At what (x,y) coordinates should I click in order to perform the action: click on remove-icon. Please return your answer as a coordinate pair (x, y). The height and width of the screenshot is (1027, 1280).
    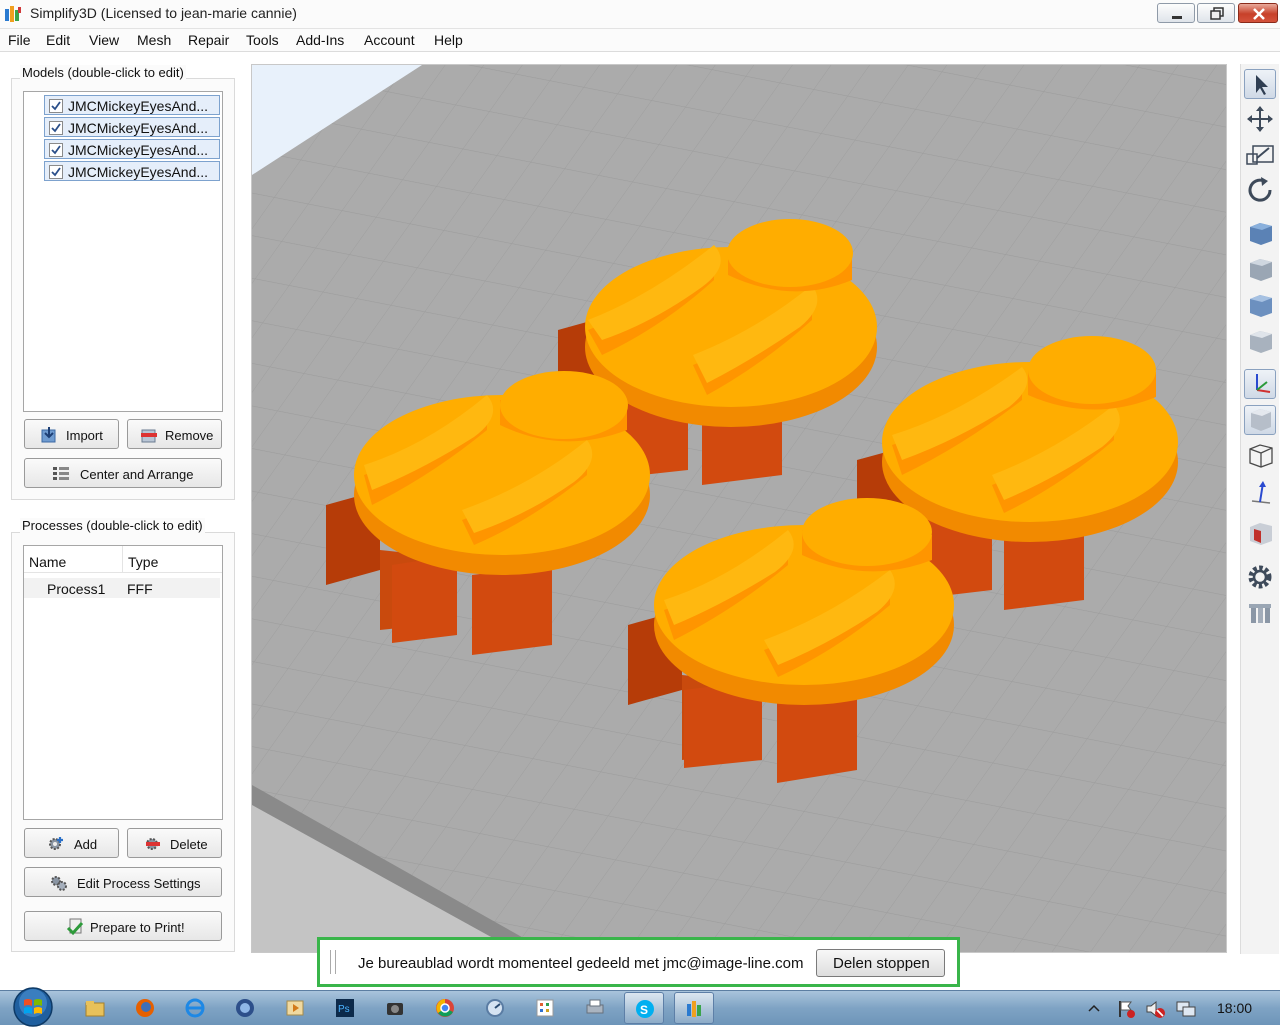
    Looking at the image, I should click on (149, 436).